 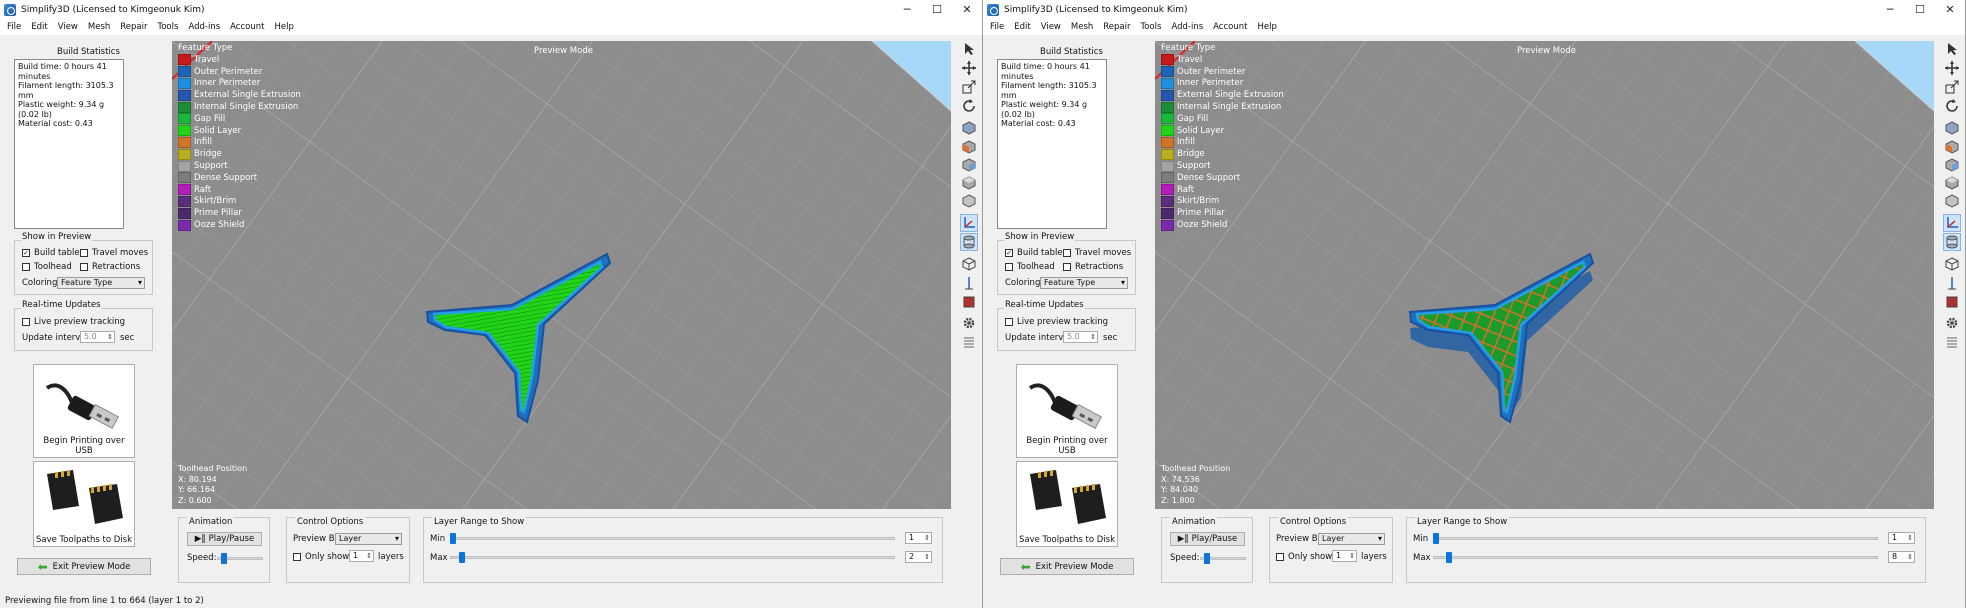 What do you see at coordinates (918, 557) in the screenshot?
I see `max-layer-spinbox: 2` at bounding box center [918, 557].